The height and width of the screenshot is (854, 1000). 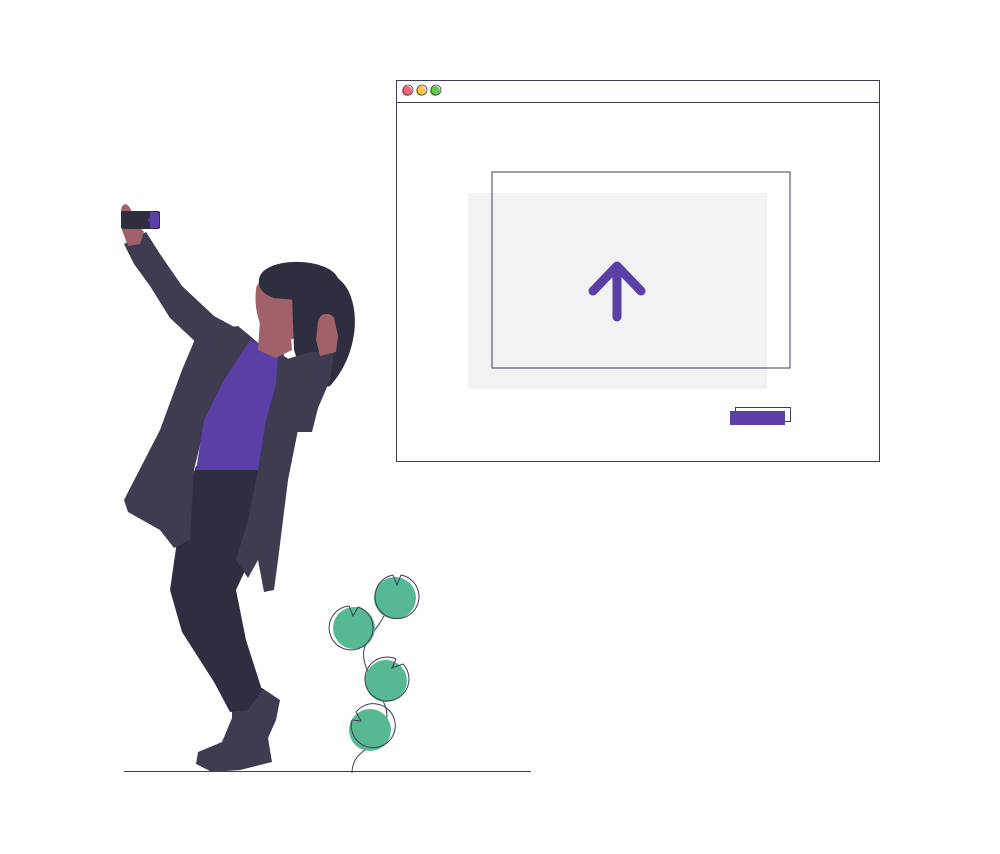 What do you see at coordinates (422, 90) in the screenshot?
I see `window-controls` at bounding box center [422, 90].